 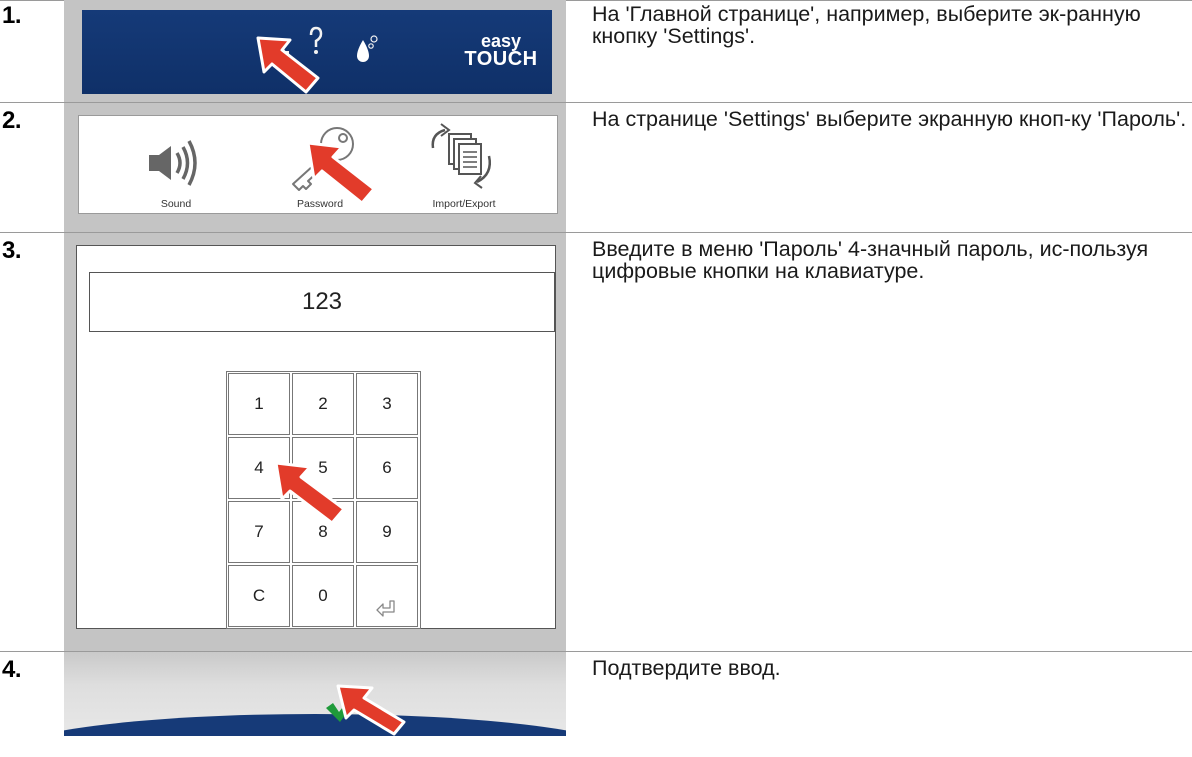 I want to click on password-input: 123, so click(x=322, y=302).